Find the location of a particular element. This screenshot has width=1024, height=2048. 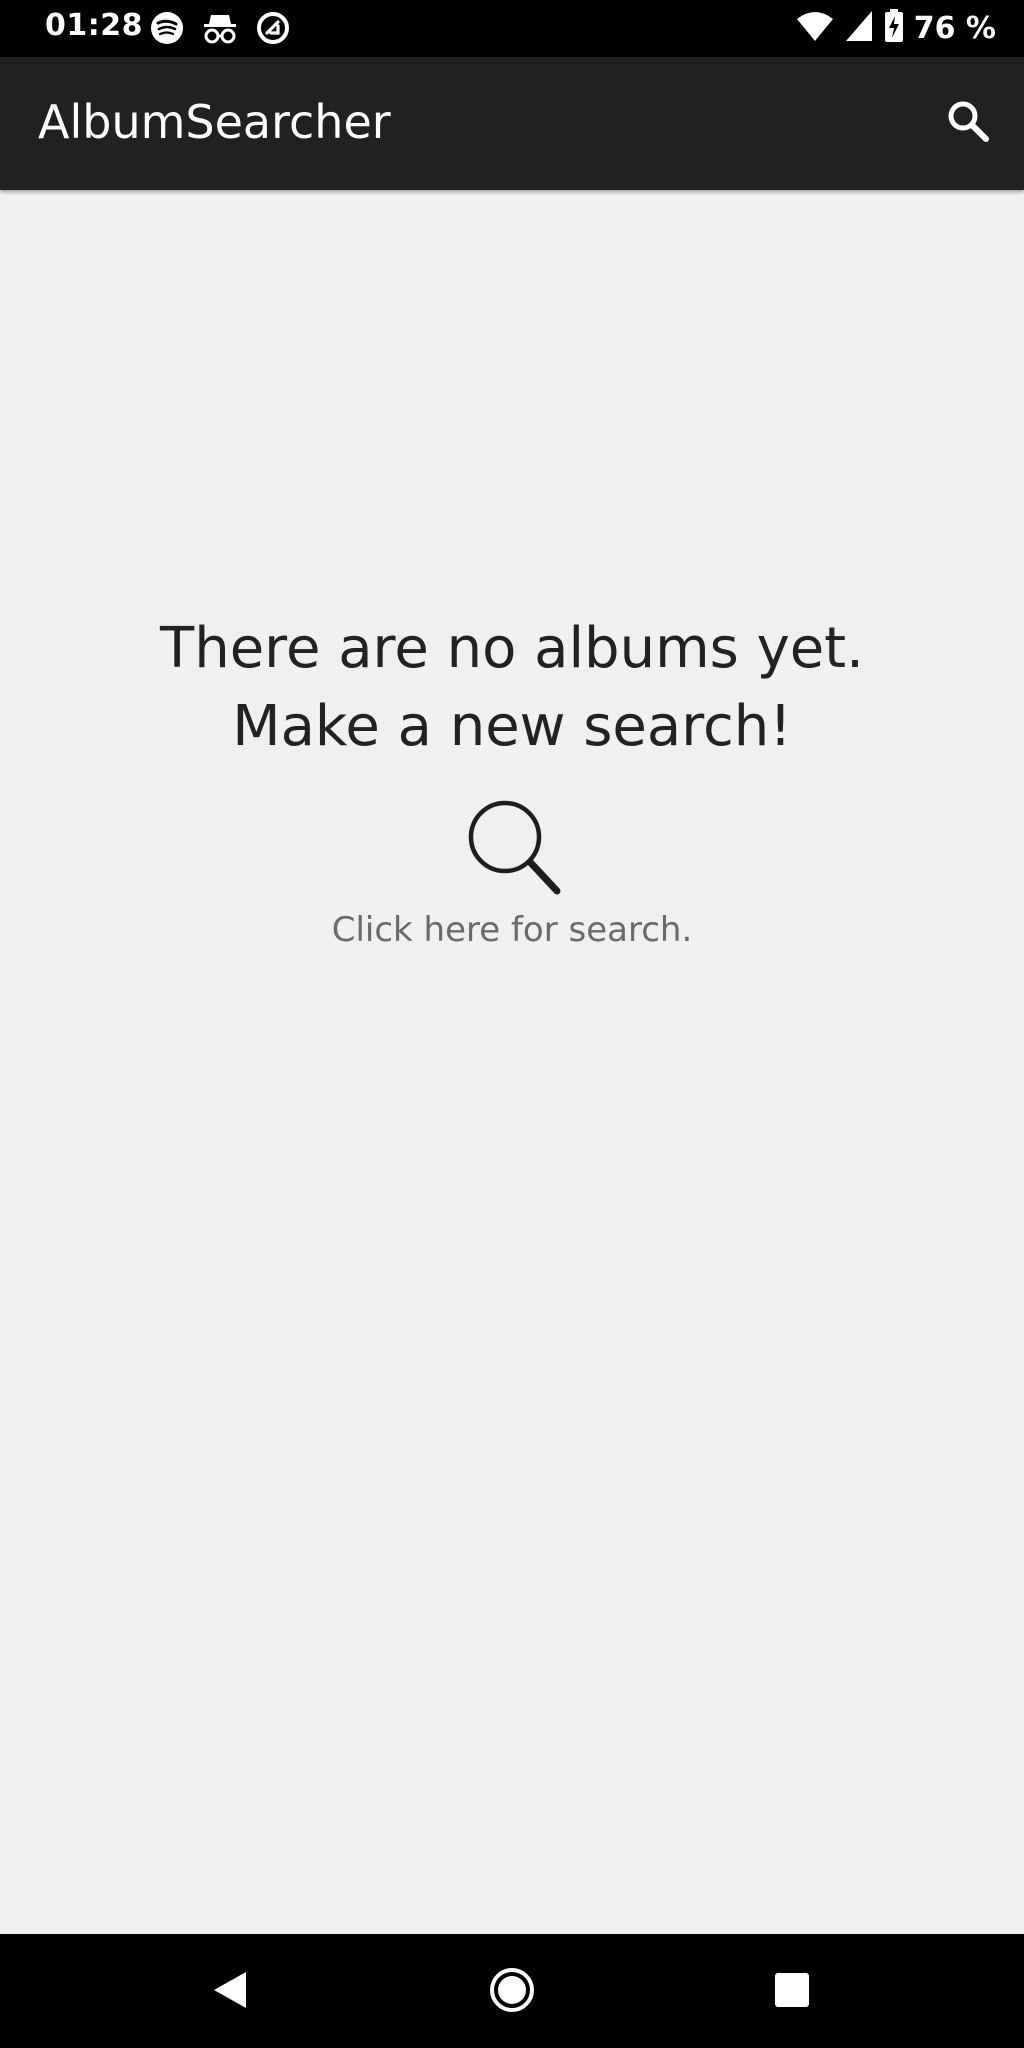

recents-icon is located at coordinates (792, 1992).